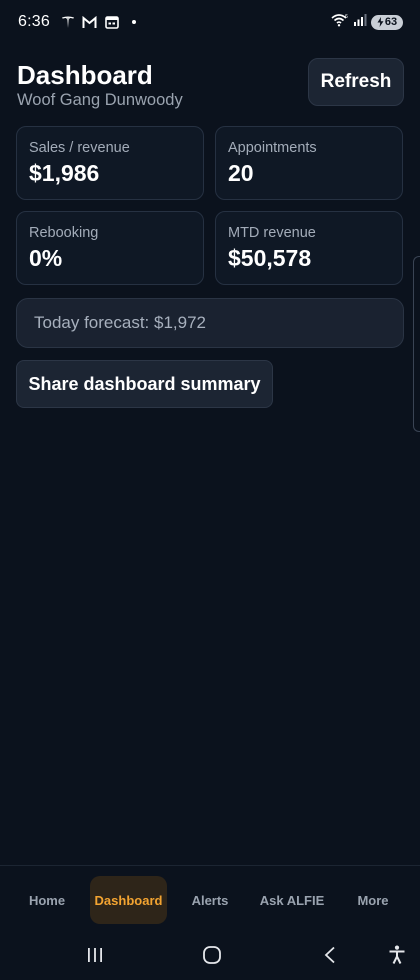 The height and width of the screenshot is (980, 420). What do you see at coordinates (397, 955) in the screenshot?
I see `accessibility-icon` at bounding box center [397, 955].